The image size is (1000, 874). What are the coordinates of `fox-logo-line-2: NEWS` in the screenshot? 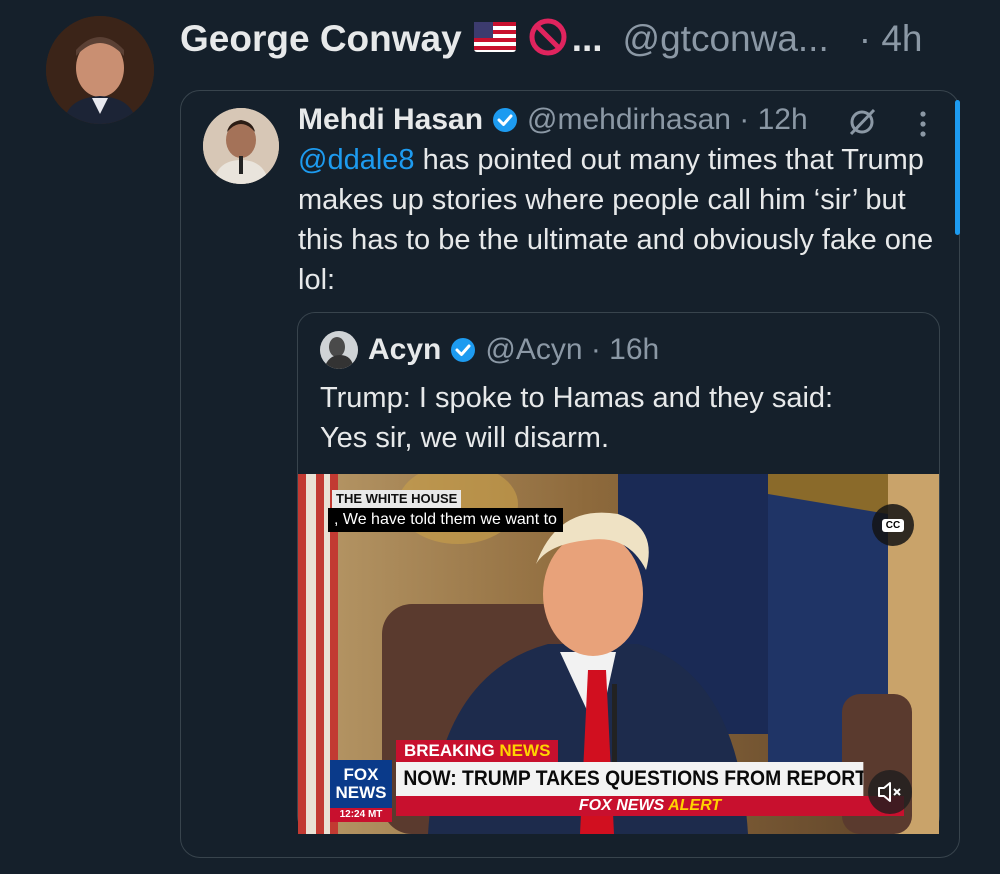 It's located at (361, 792).